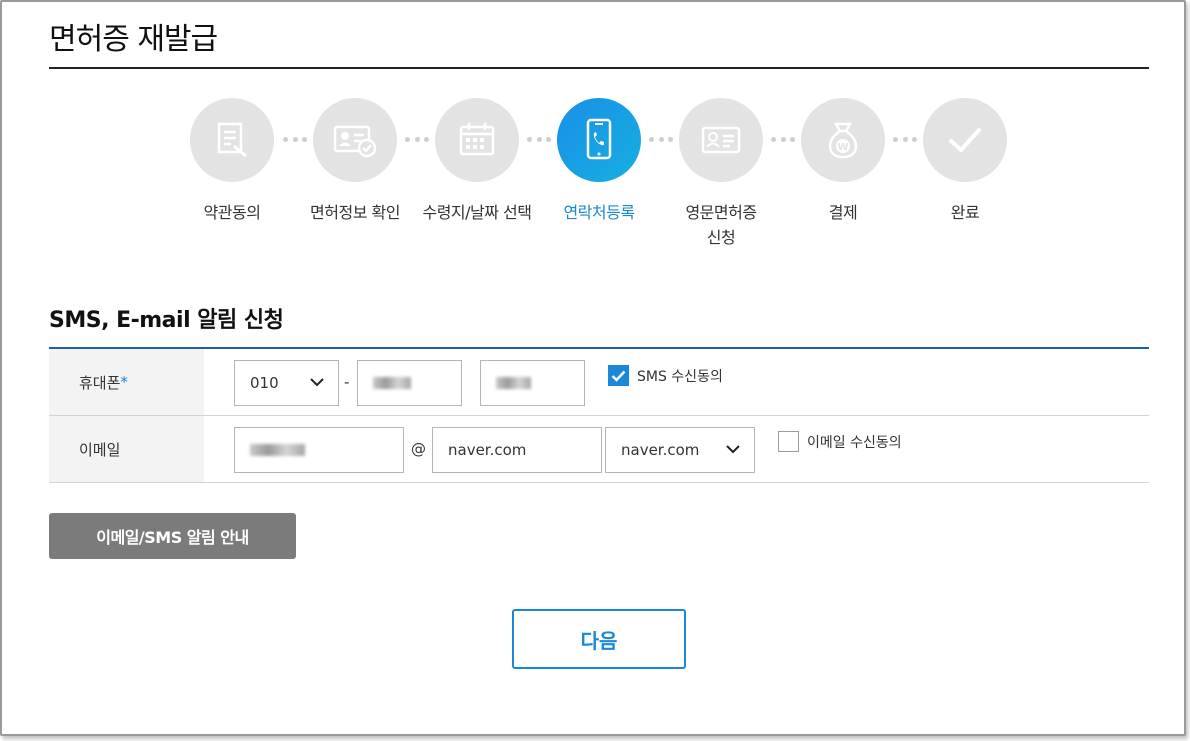  Describe the element at coordinates (618, 375) in the screenshot. I see `checkbox-checked-icon` at that location.